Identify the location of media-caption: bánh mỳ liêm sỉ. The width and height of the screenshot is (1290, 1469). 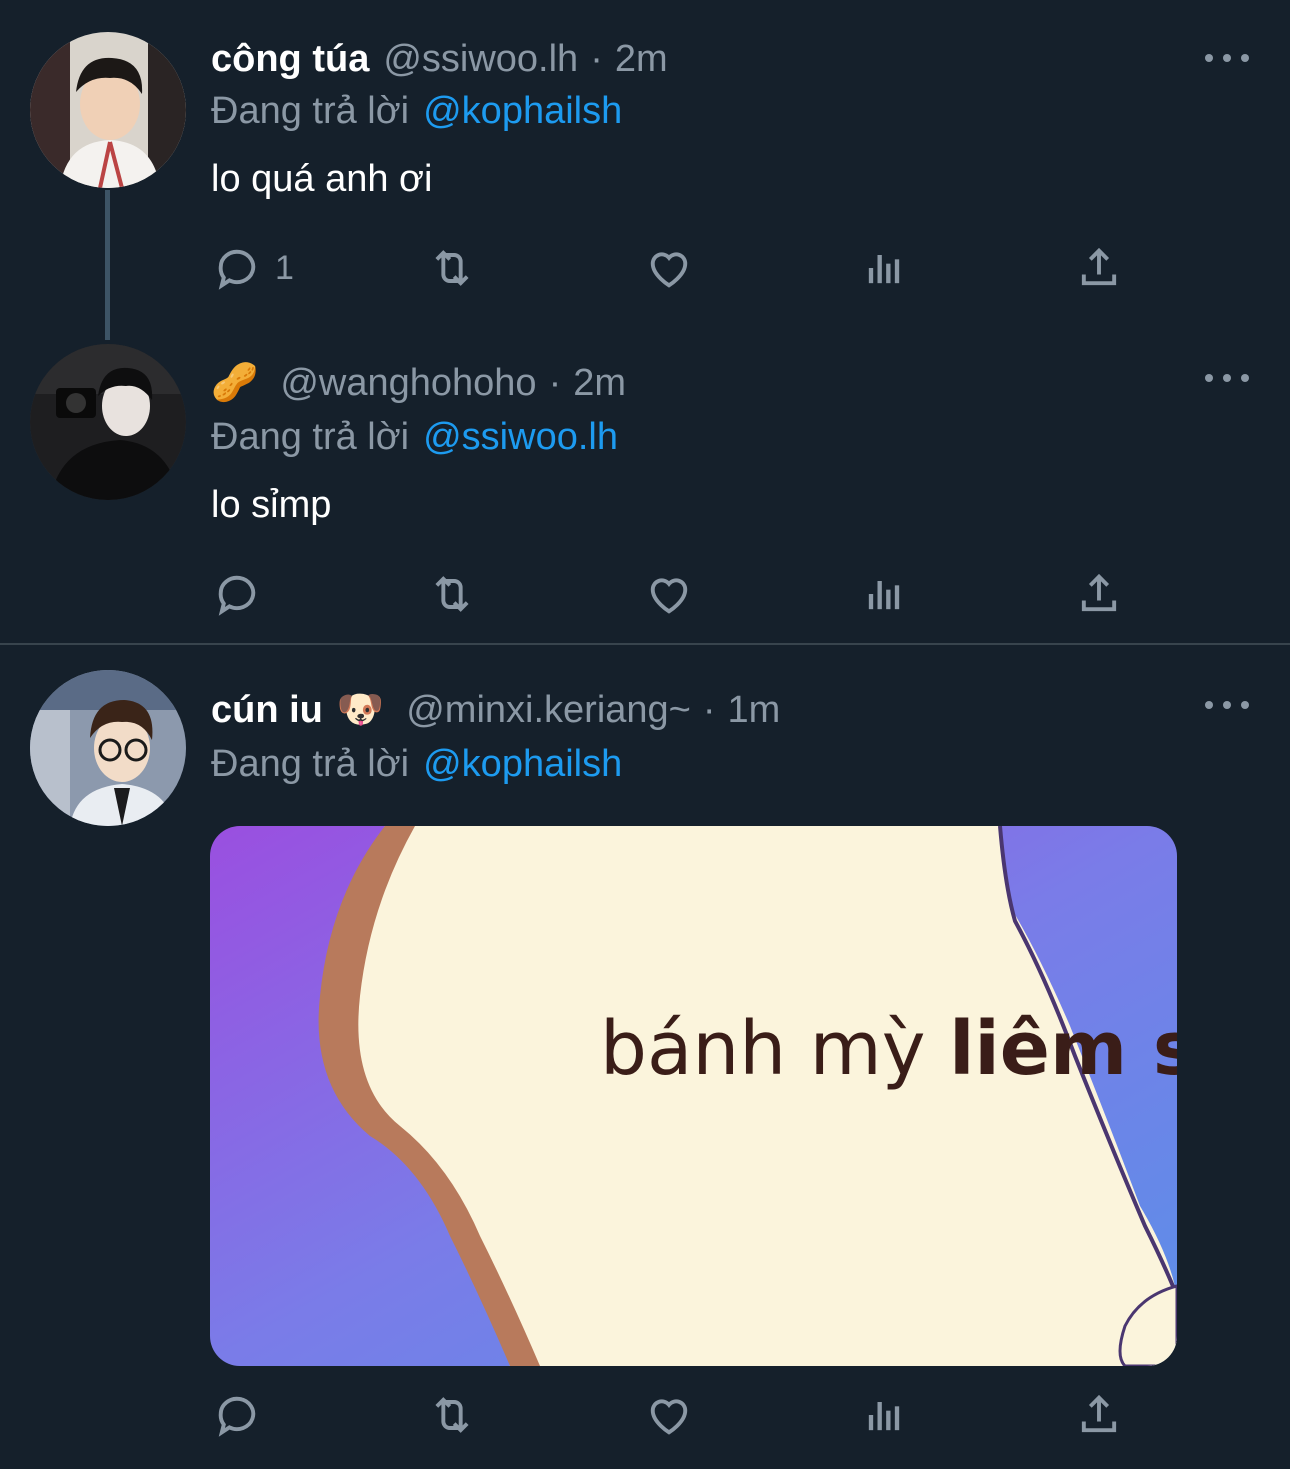
(888, 1049).